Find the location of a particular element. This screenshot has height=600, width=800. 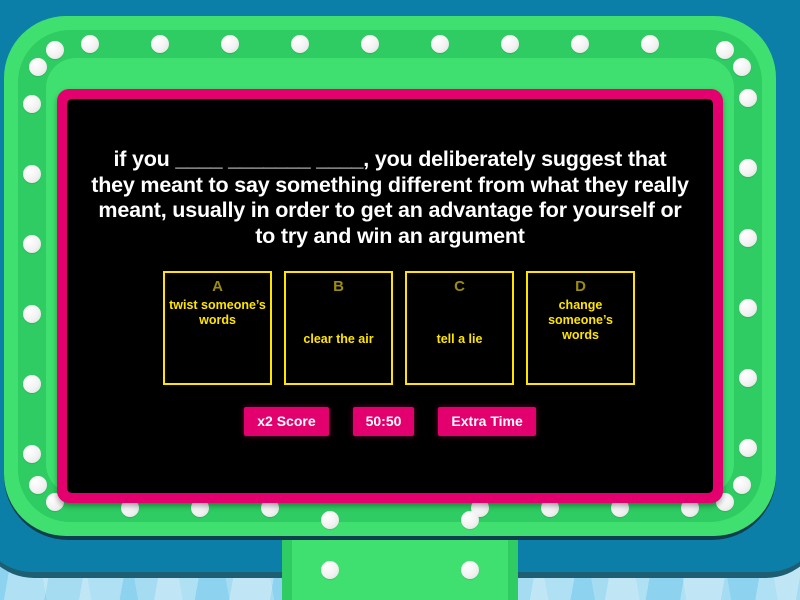

powerup-bar: x2 Score 50:50 Extra Time is located at coordinates (390, 421).